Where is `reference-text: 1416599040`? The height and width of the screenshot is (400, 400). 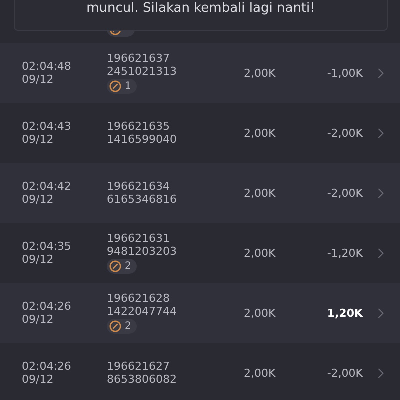
reference-text: 1416599040 is located at coordinates (142, 139).